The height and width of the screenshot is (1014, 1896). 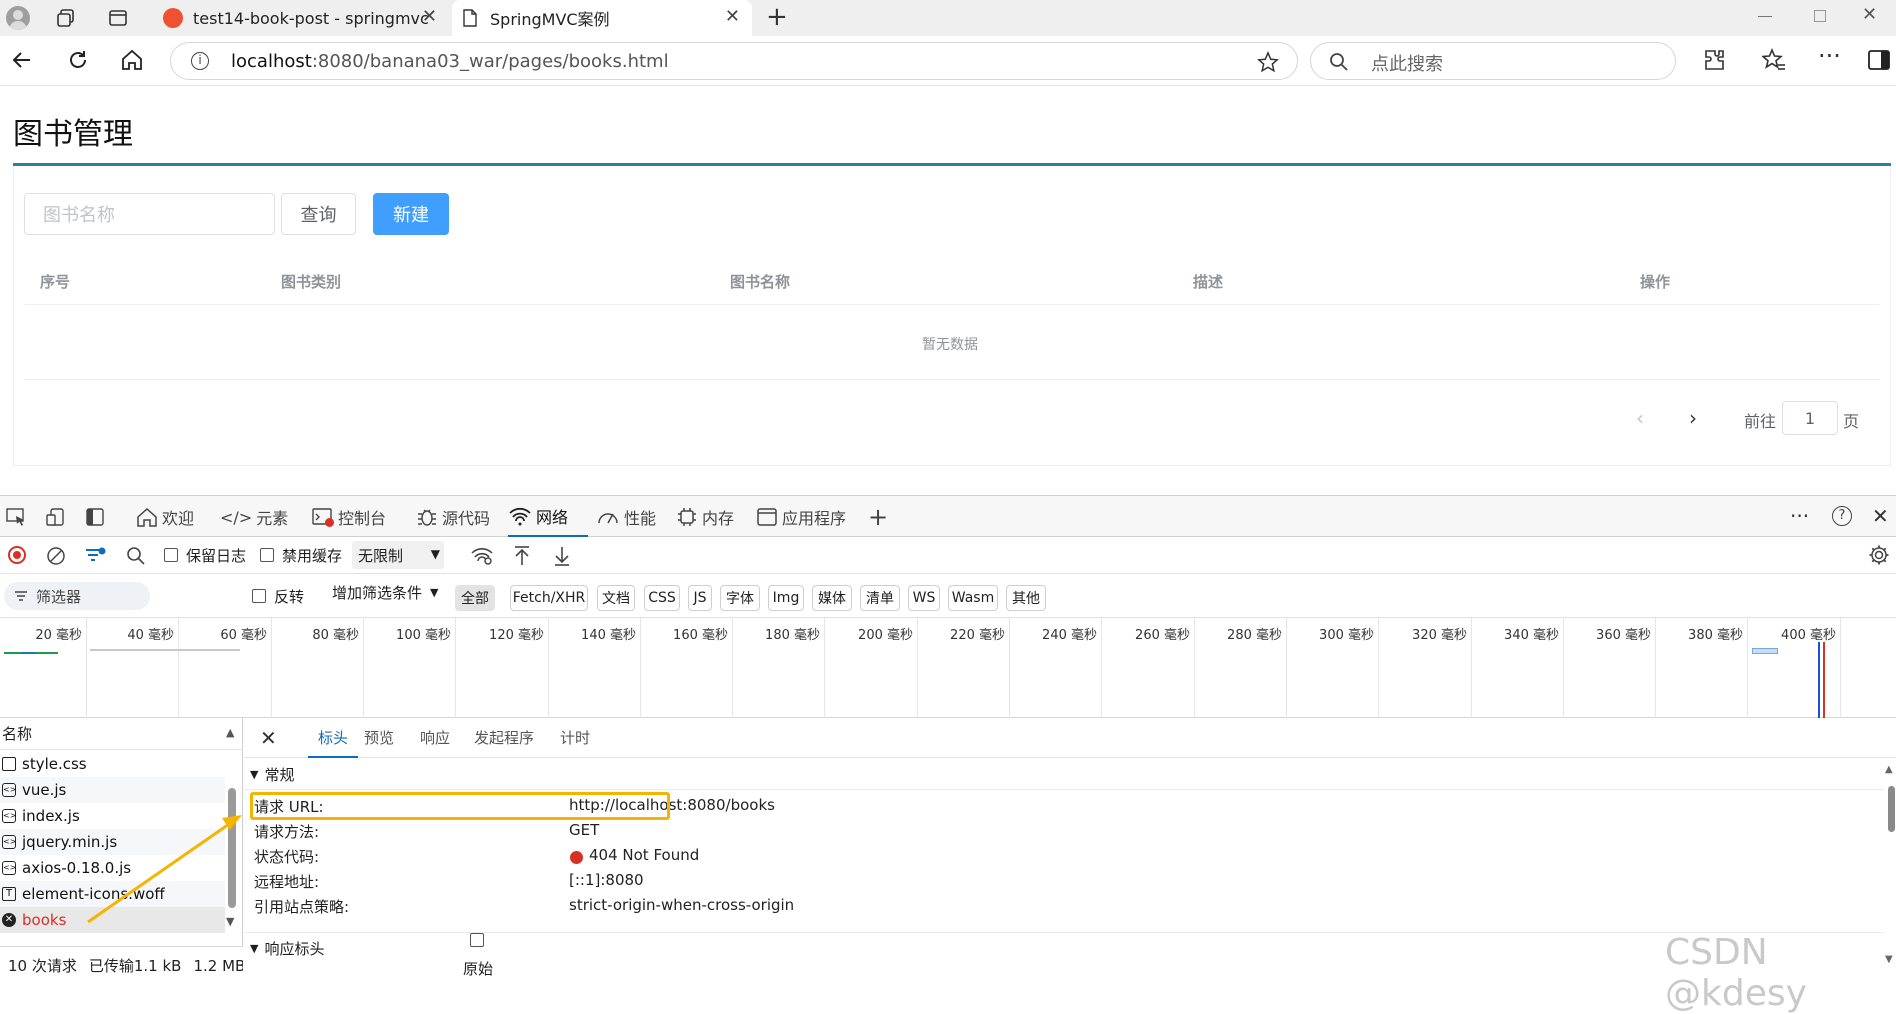 What do you see at coordinates (18, 18) in the screenshot?
I see `profile-avatar` at bounding box center [18, 18].